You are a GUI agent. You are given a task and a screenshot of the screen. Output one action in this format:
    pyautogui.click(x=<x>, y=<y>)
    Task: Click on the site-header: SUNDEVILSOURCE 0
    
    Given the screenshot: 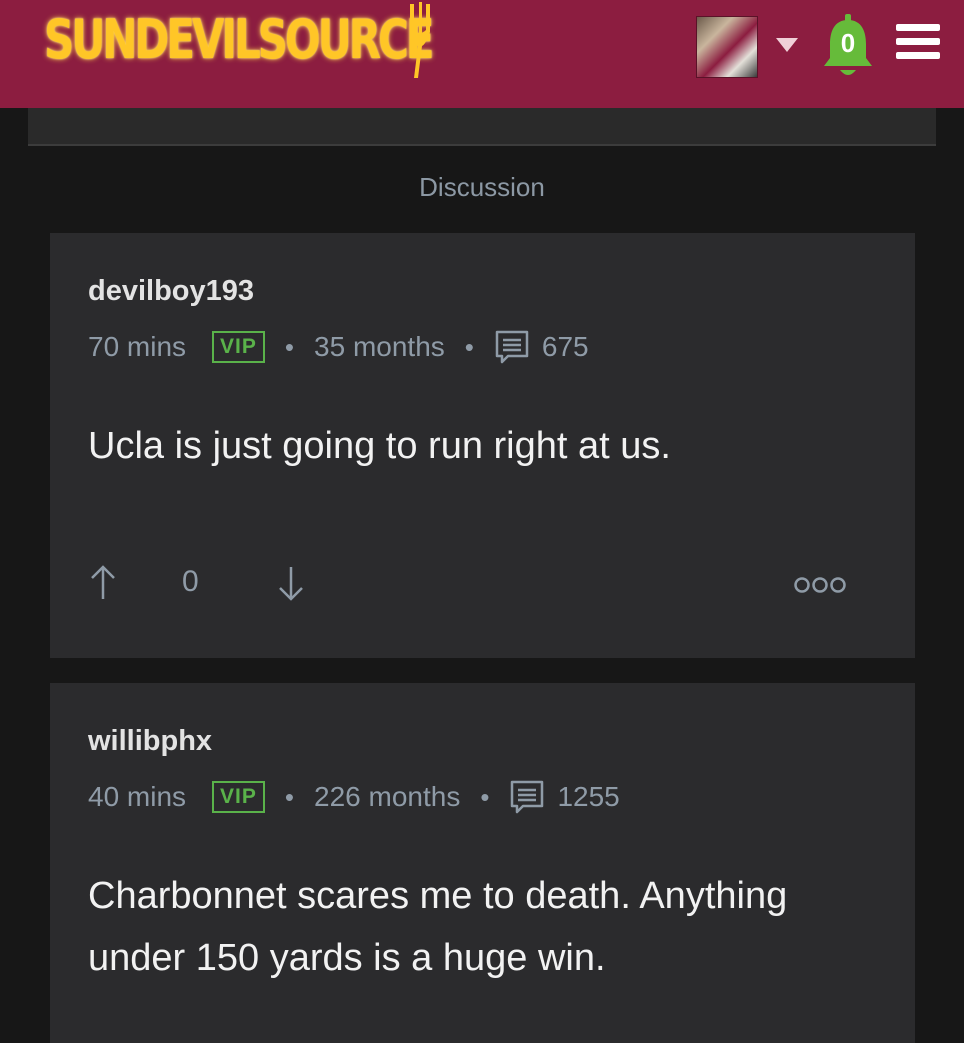 What is the action you would take?
    pyautogui.click(x=482, y=54)
    